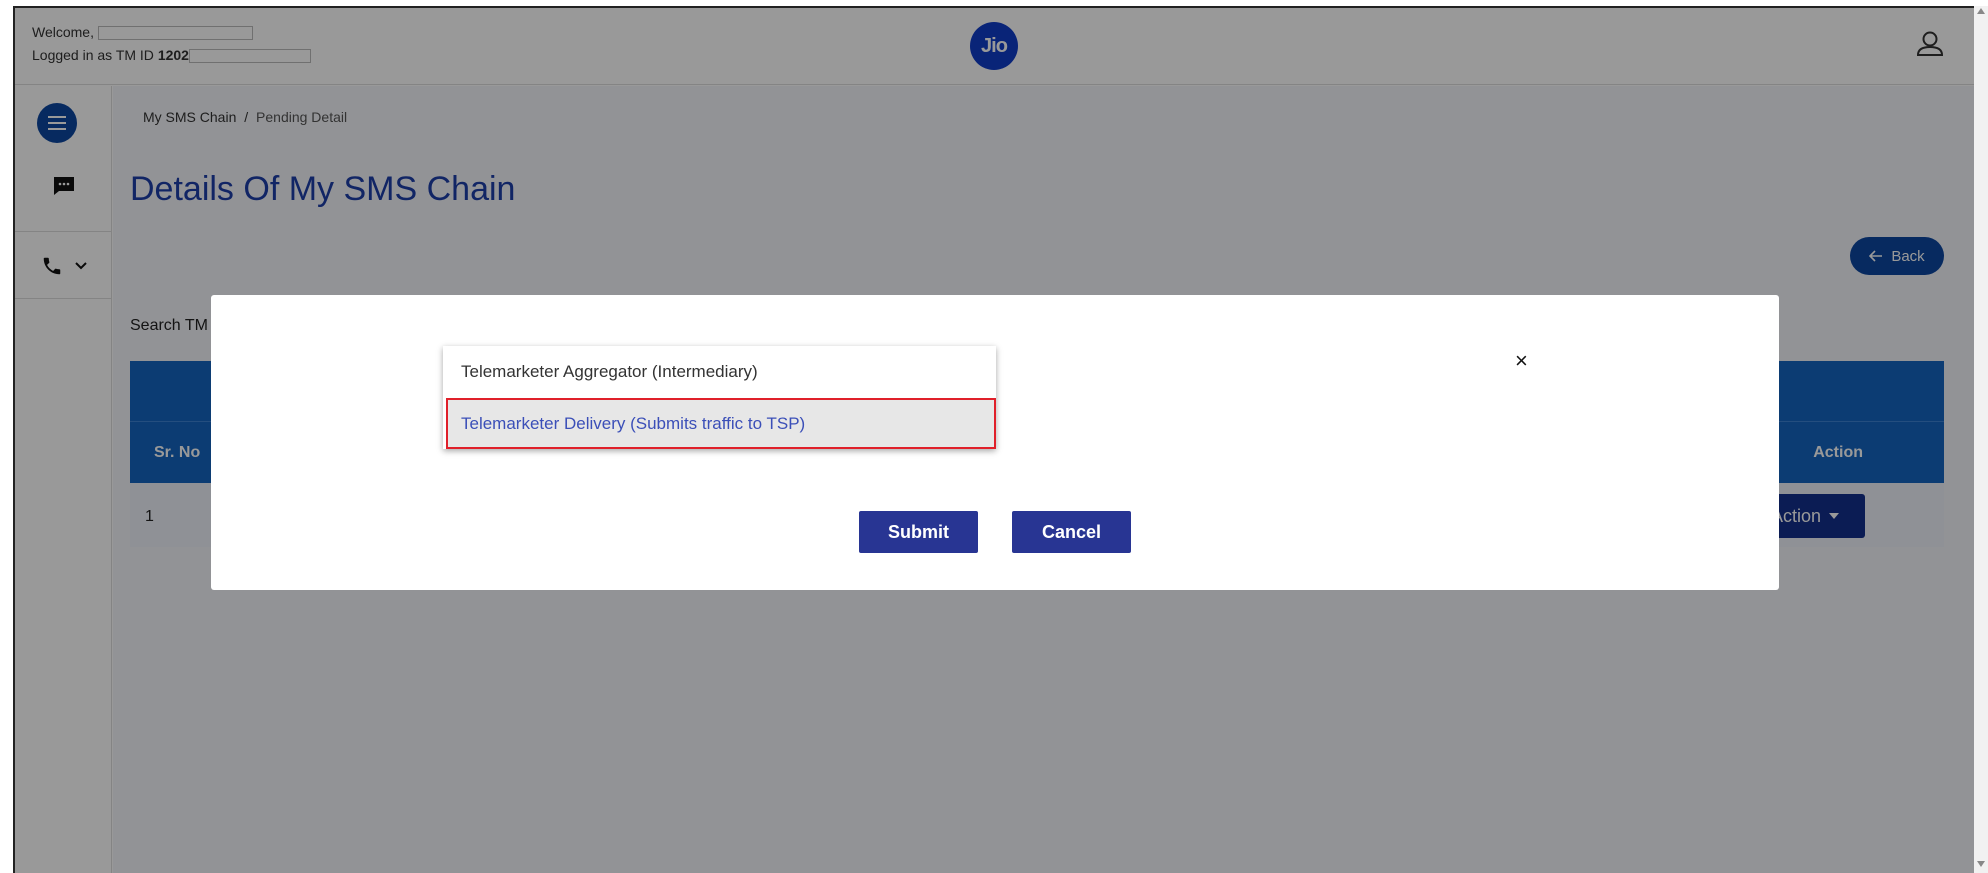 Image resolution: width=1988 pixels, height=873 pixels. What do you see at coordinates (1981, 11) in the screenshot?
I see `scroll-up-icon` at bounding box center [1981, 11].